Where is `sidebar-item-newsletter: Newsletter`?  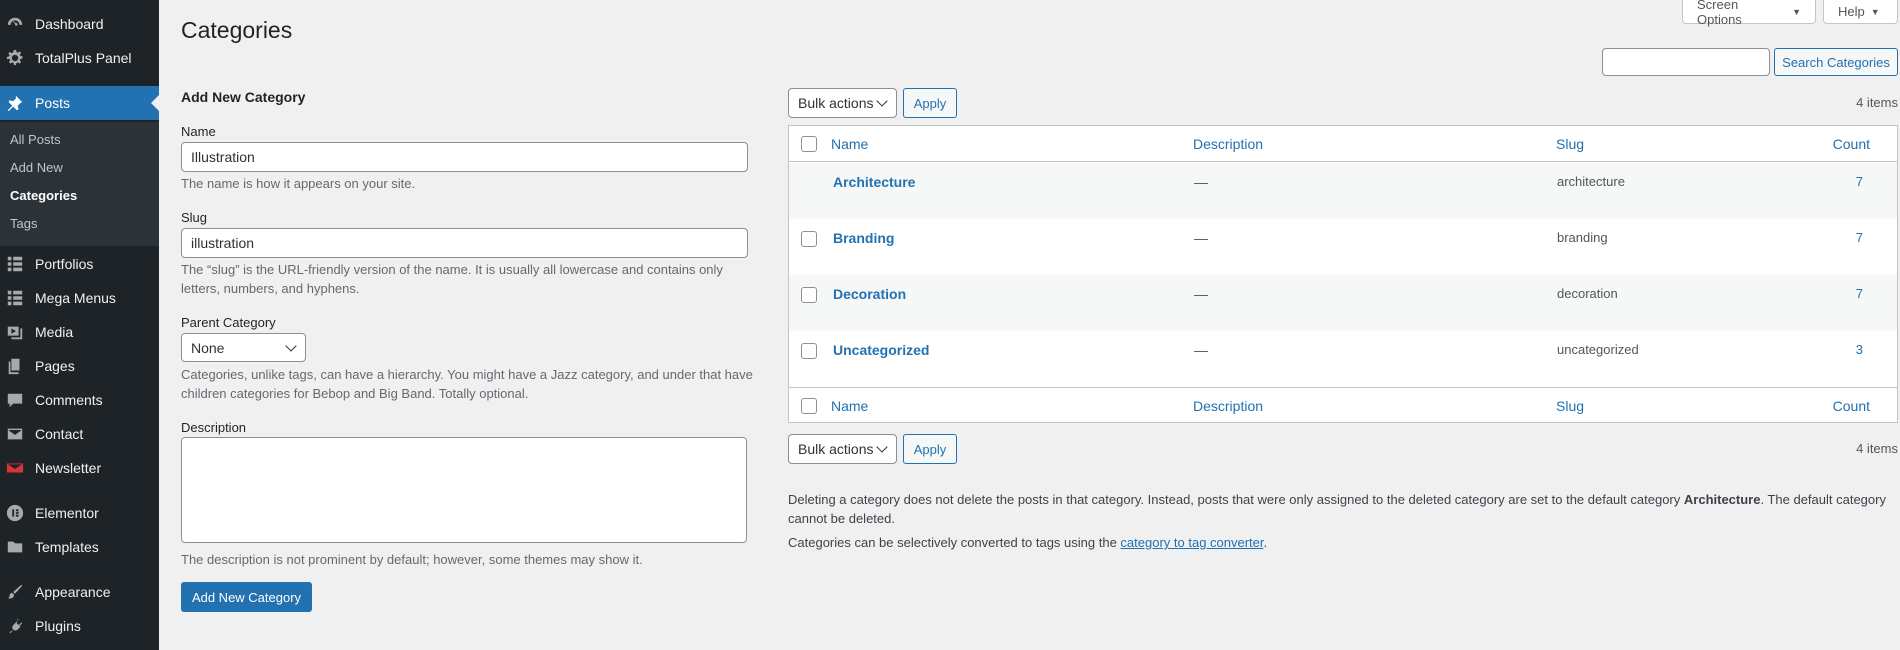
sidebar-item-newsletter: Newsletter is located at coordinates (79, 468).